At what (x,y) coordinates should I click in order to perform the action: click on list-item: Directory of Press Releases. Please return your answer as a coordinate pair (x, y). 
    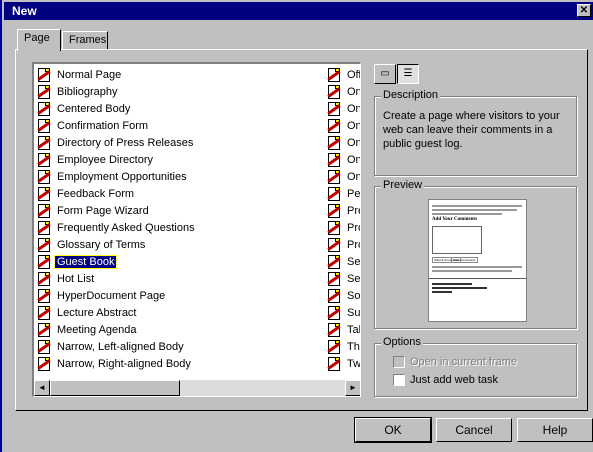
    Looking at the image, I should click on (115, 142).